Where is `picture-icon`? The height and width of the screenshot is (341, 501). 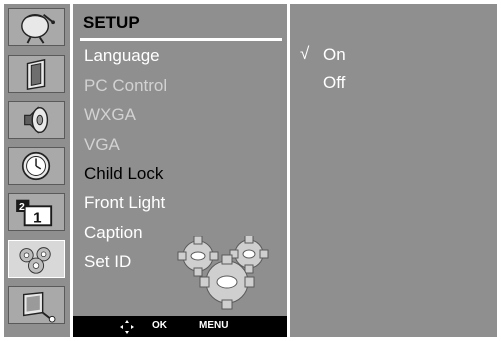 picture-icon is located at coordinates (38, 28).